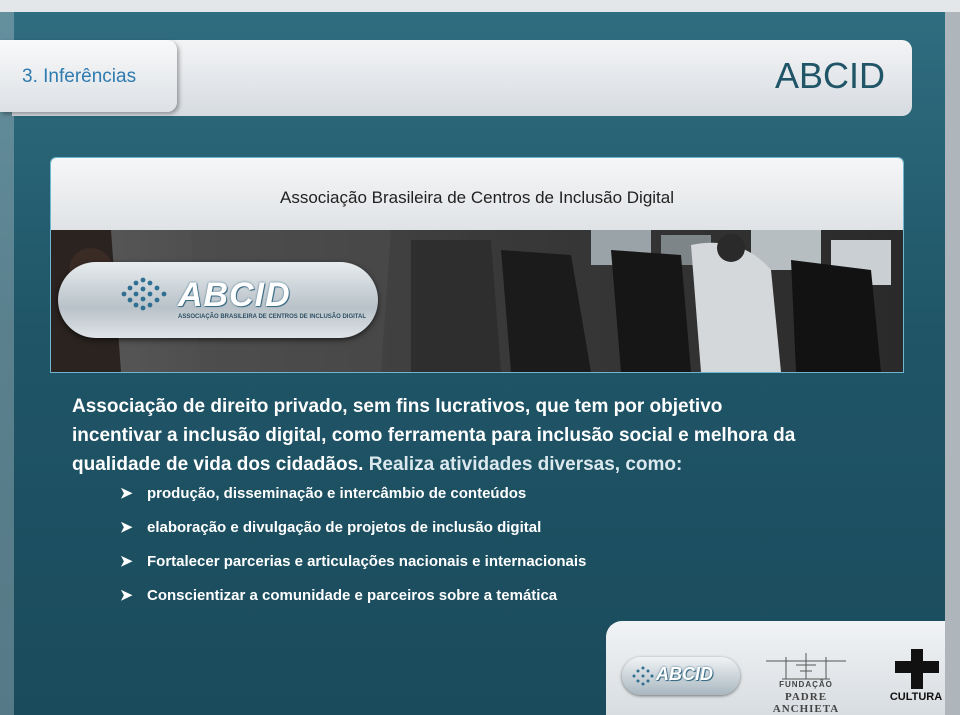 Image resolution: width=960 pixels, height=715 pixels. Describe the element at coordinates (144, 294) in the screenshot. I see `globe-icon` at that location.